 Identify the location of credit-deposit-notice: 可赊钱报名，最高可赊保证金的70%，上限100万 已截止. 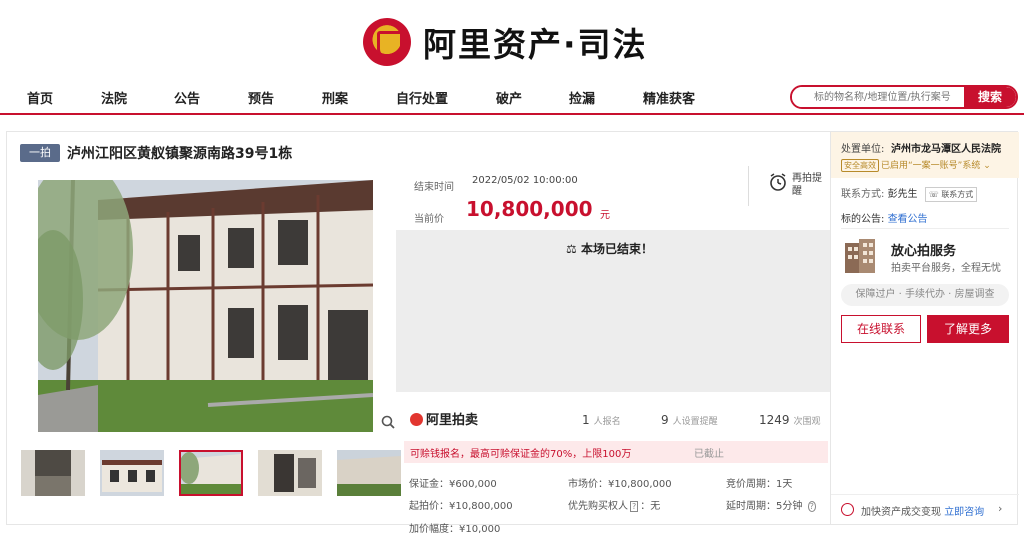
(616, 452).